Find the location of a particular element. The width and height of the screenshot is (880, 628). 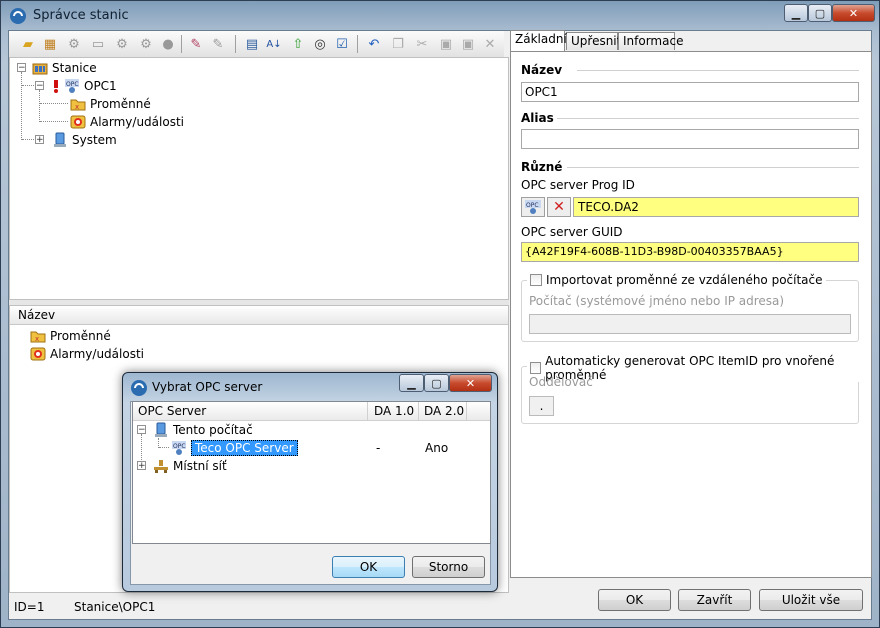

tree-item-stanice: Stanice is located at coordinates (64, 68).